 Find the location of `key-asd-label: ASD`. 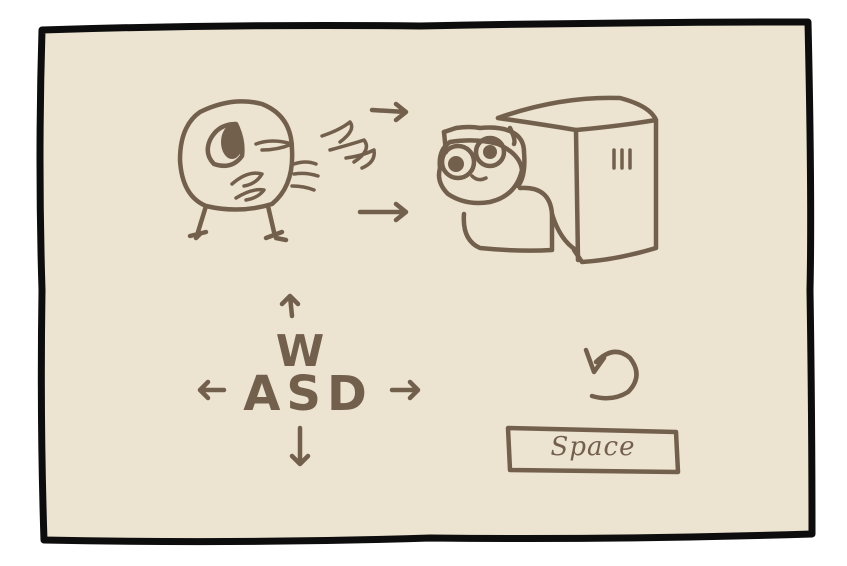

key-asd-label: ASD is located at coordinates (308, 394).